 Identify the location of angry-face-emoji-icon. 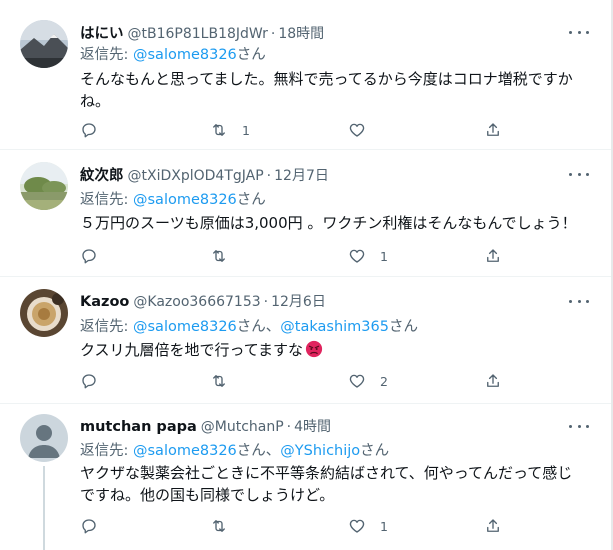
(314, 349).